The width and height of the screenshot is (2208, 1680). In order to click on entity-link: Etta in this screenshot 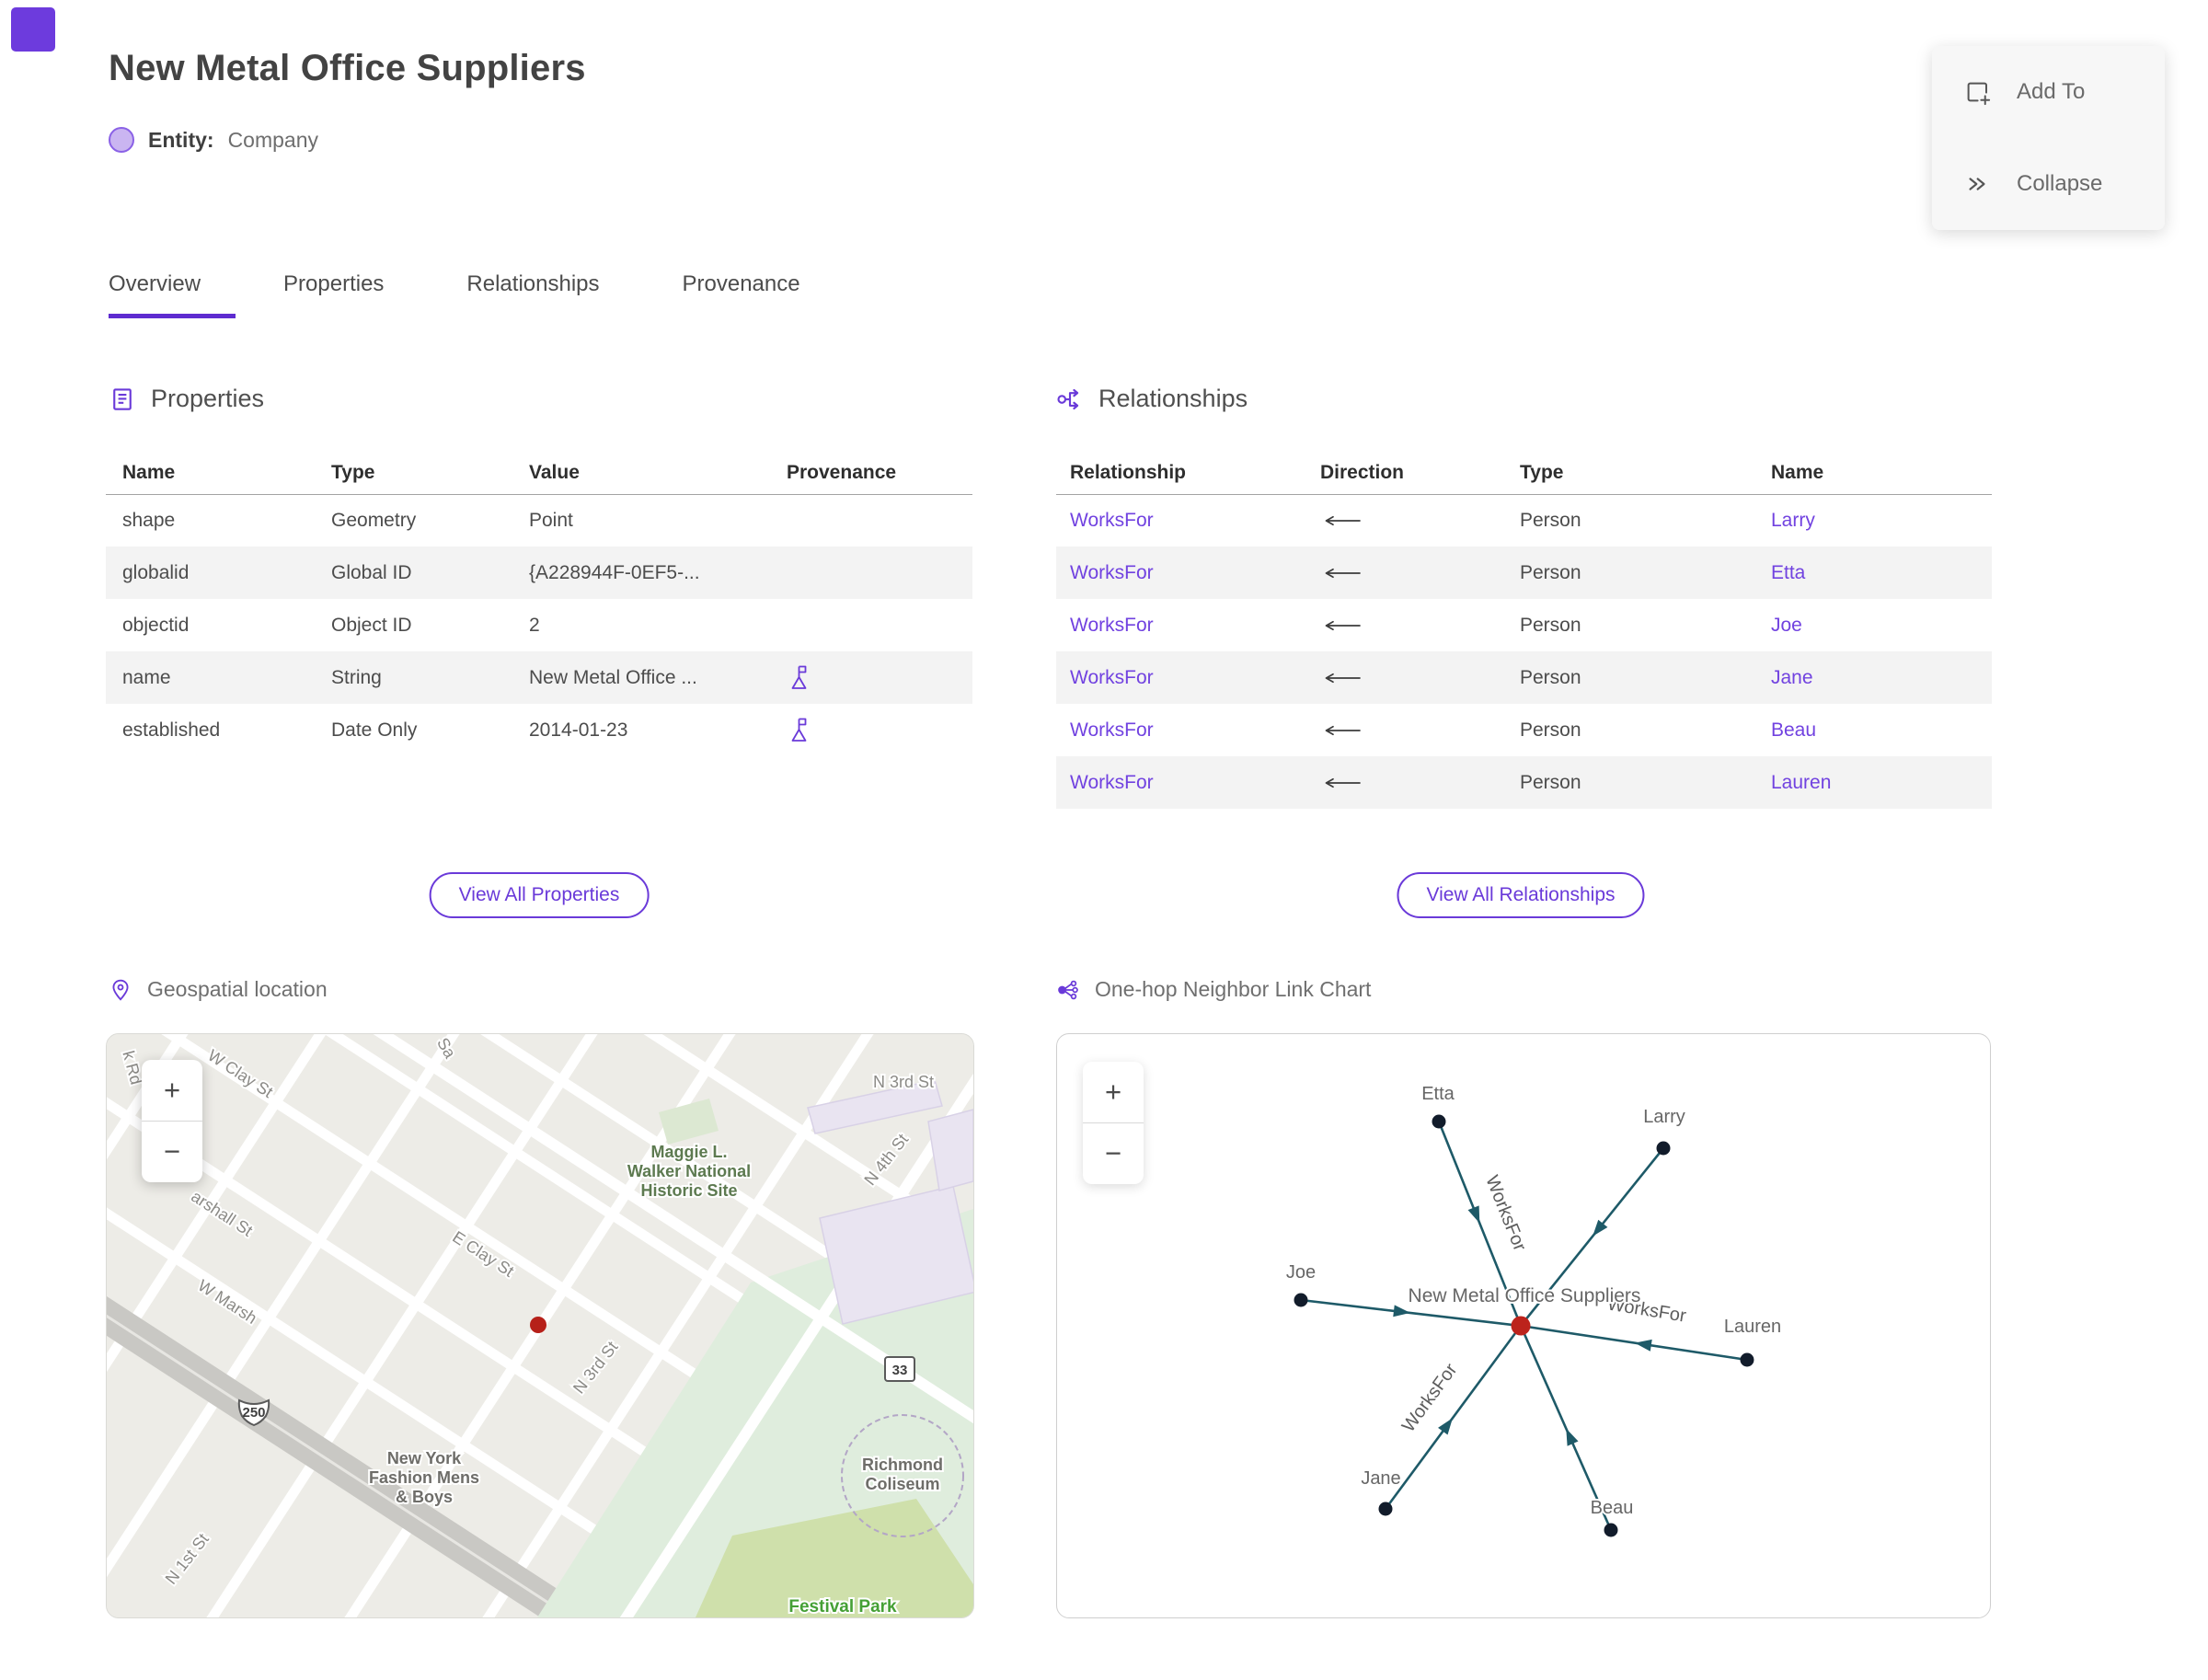, I will do `click(1788, 573)`.